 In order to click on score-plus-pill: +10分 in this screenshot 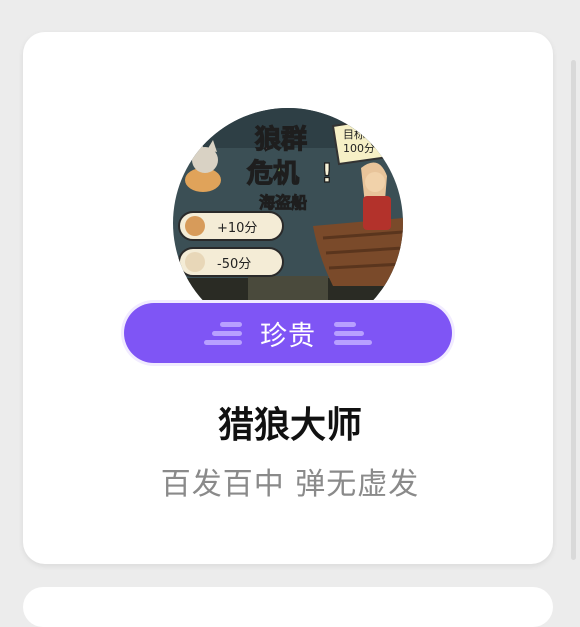, I will do `click(231, 226)`.